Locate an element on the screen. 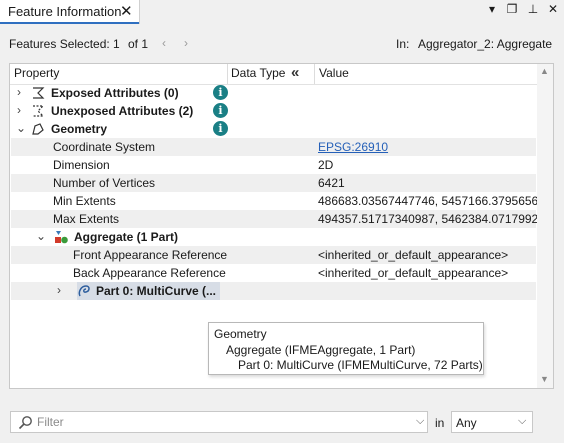  exposed-attributes-icon is located at coordinates (39, 93).